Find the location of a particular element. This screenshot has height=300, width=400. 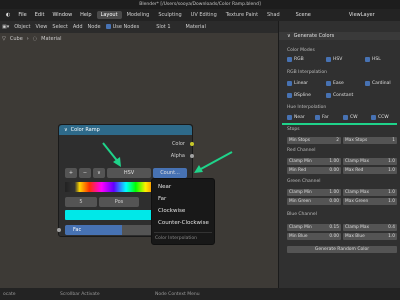

menu-help: Help is located at coordinates (85, 15).